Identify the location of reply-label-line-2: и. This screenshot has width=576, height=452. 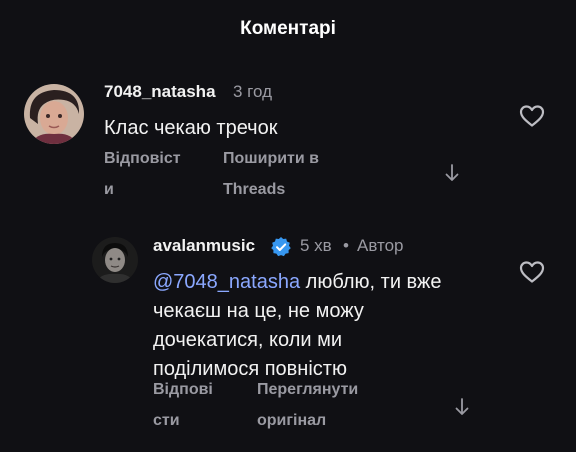
(109, 189).